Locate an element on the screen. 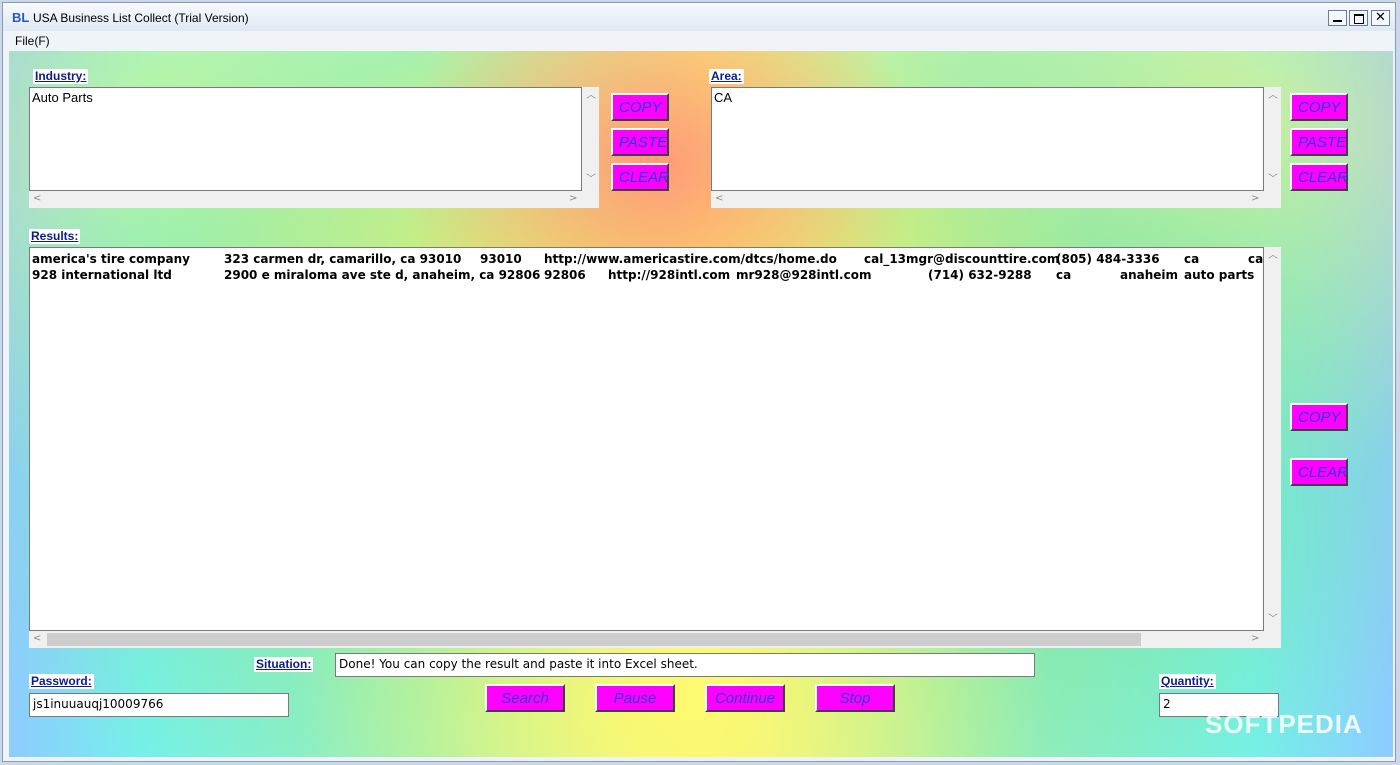  industry-paste-button: PASTE is located at coordinates (640, 142).